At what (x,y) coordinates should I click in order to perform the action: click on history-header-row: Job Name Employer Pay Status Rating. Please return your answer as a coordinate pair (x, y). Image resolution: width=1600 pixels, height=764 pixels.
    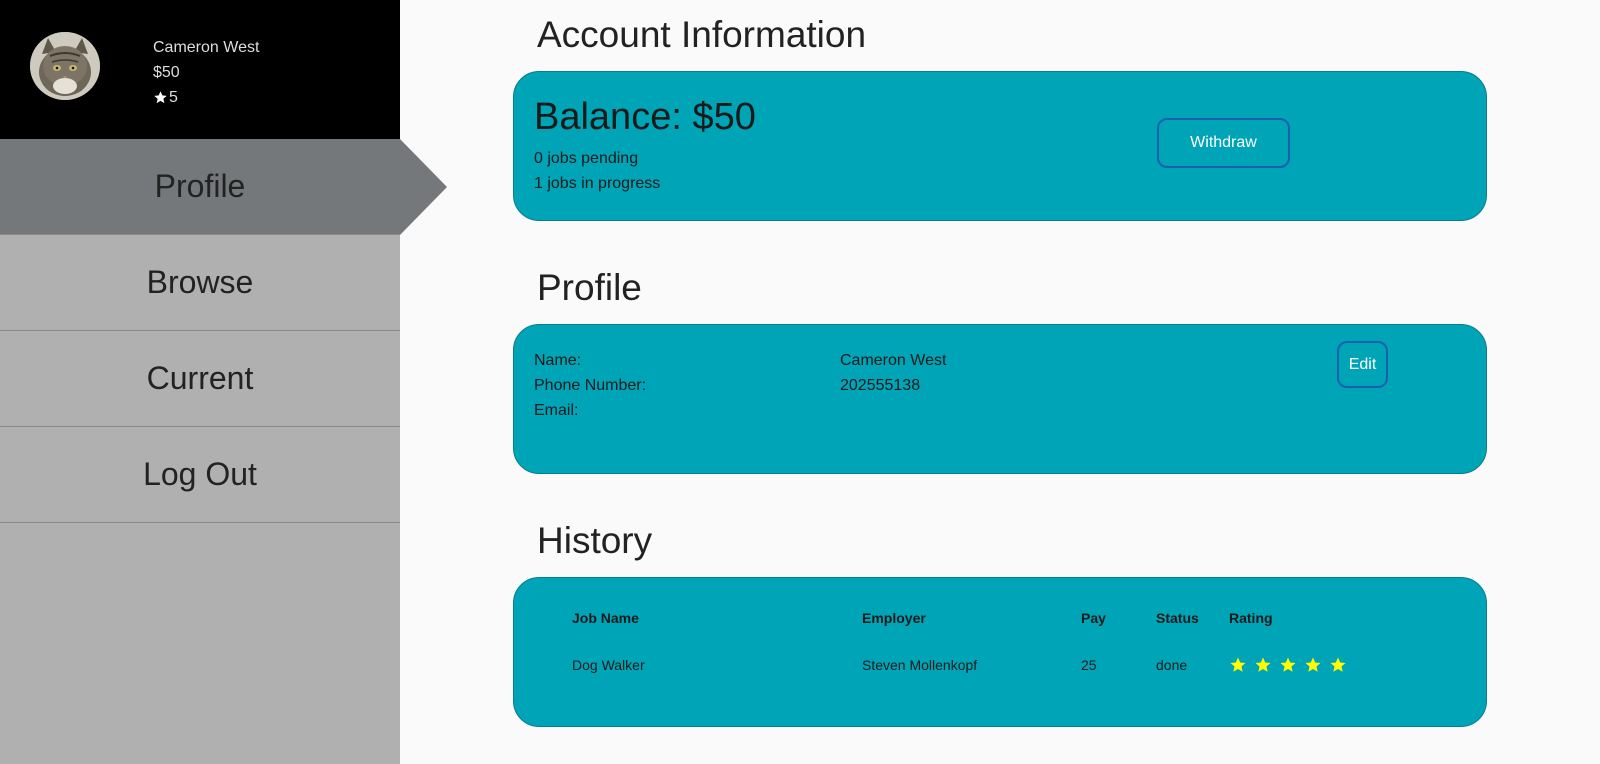
    Looking at the image, I should click on (975, 618).